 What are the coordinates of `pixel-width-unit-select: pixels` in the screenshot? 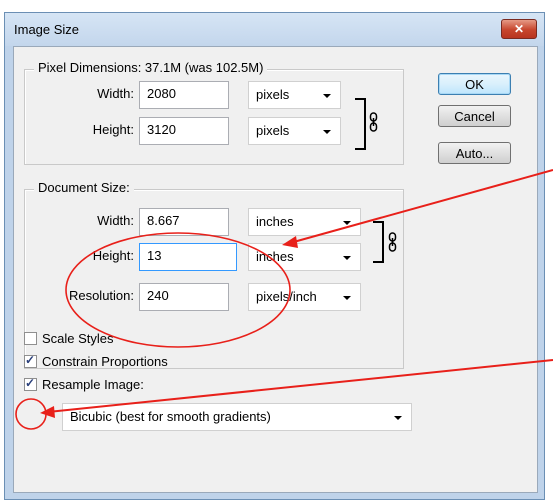 It's located at (294, 95).